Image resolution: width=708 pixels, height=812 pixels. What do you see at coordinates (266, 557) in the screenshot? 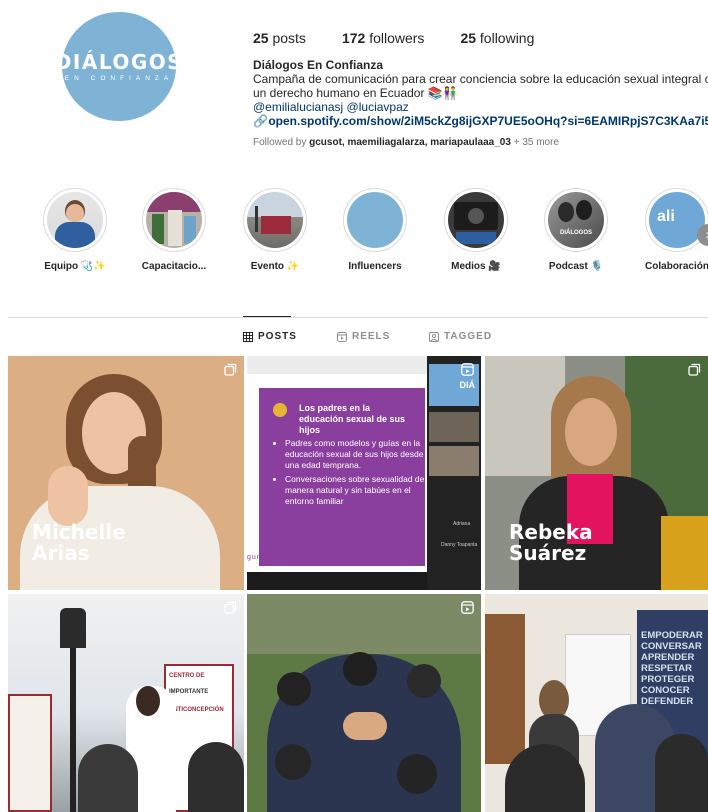
I see `slide-footer: guno.com` at bounding box center [266, 557].